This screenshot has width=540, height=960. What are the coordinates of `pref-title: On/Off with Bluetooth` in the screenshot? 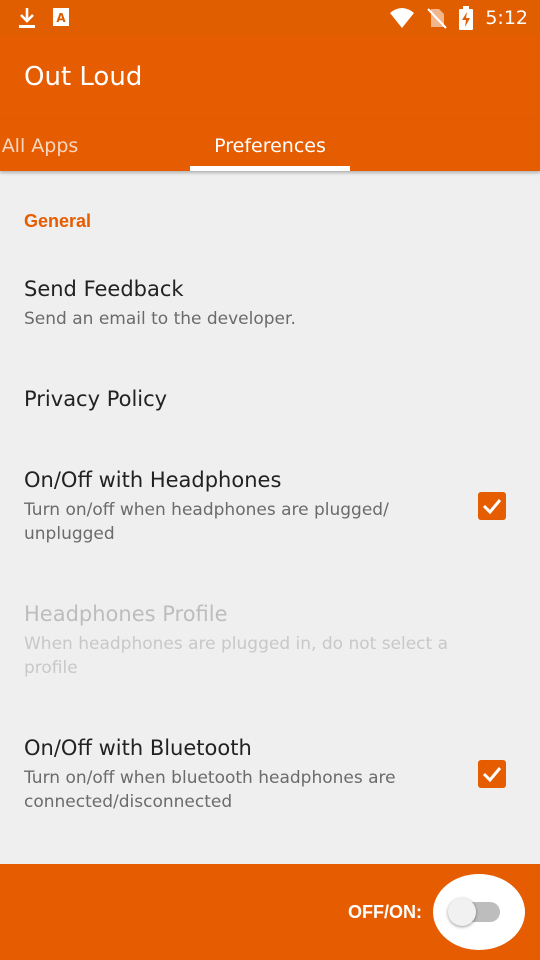 It's located at (138, 748).